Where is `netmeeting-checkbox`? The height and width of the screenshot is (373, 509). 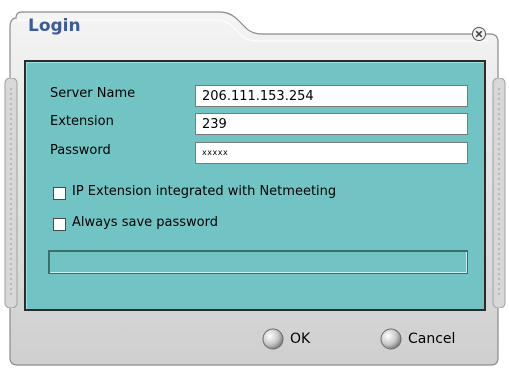 netmeeting-checkbox is located at coordinates (59, 193).